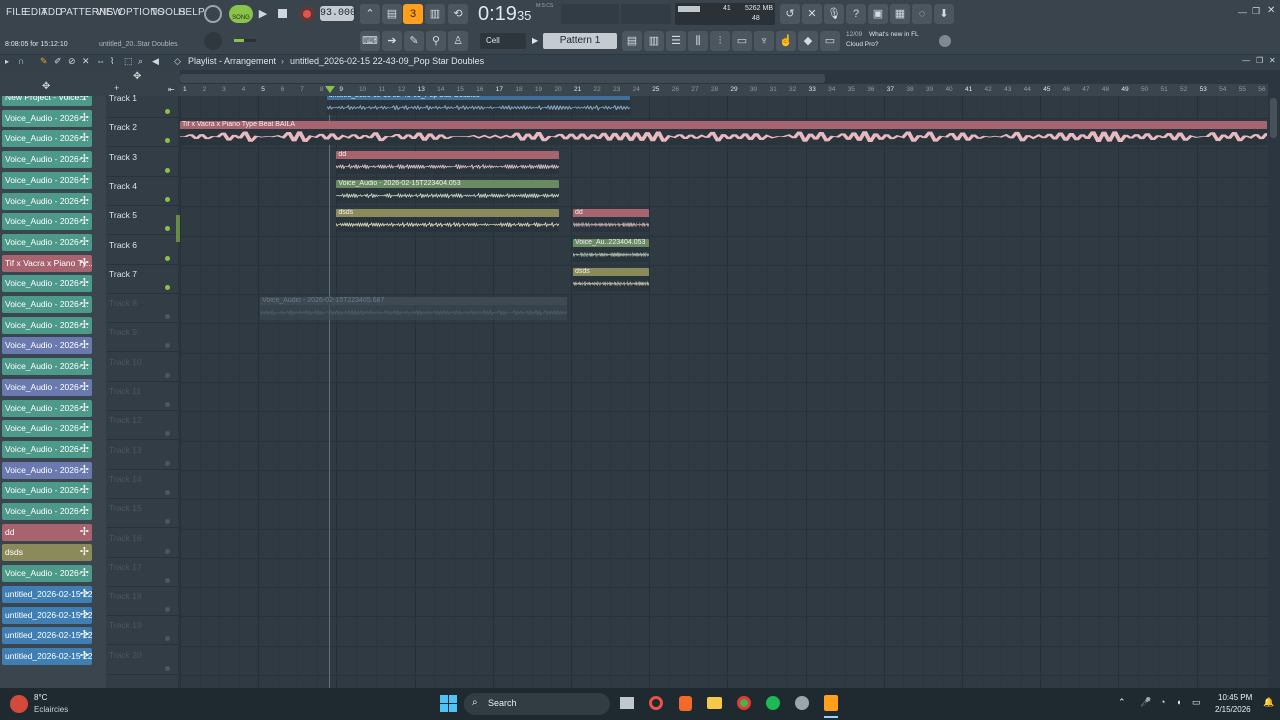 This screenshot has height=720, width=1280. Describe the element at coordinates (676, 41) in the screenshot. I see `channel-rack-icon: ☰` at that location.